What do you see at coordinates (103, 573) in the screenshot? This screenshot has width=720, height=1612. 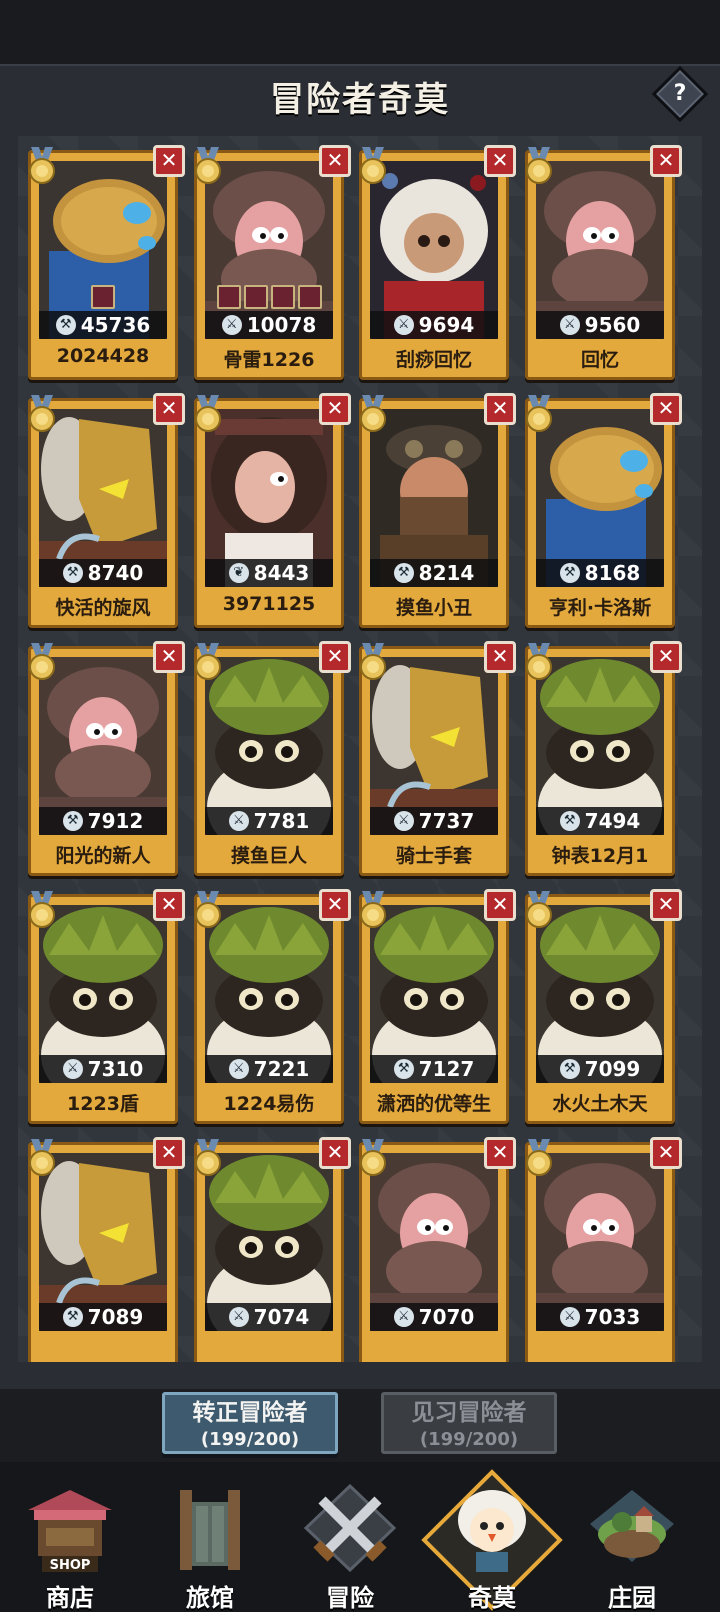 I see `power-bar: ⚒ 8740` at bounding box center [103, 573].